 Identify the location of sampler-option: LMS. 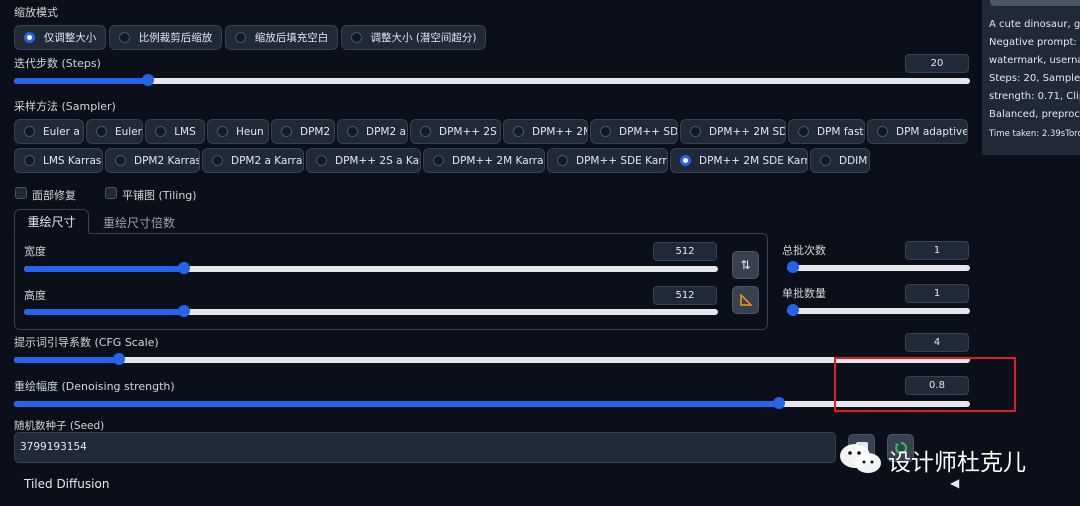
(175, 131).